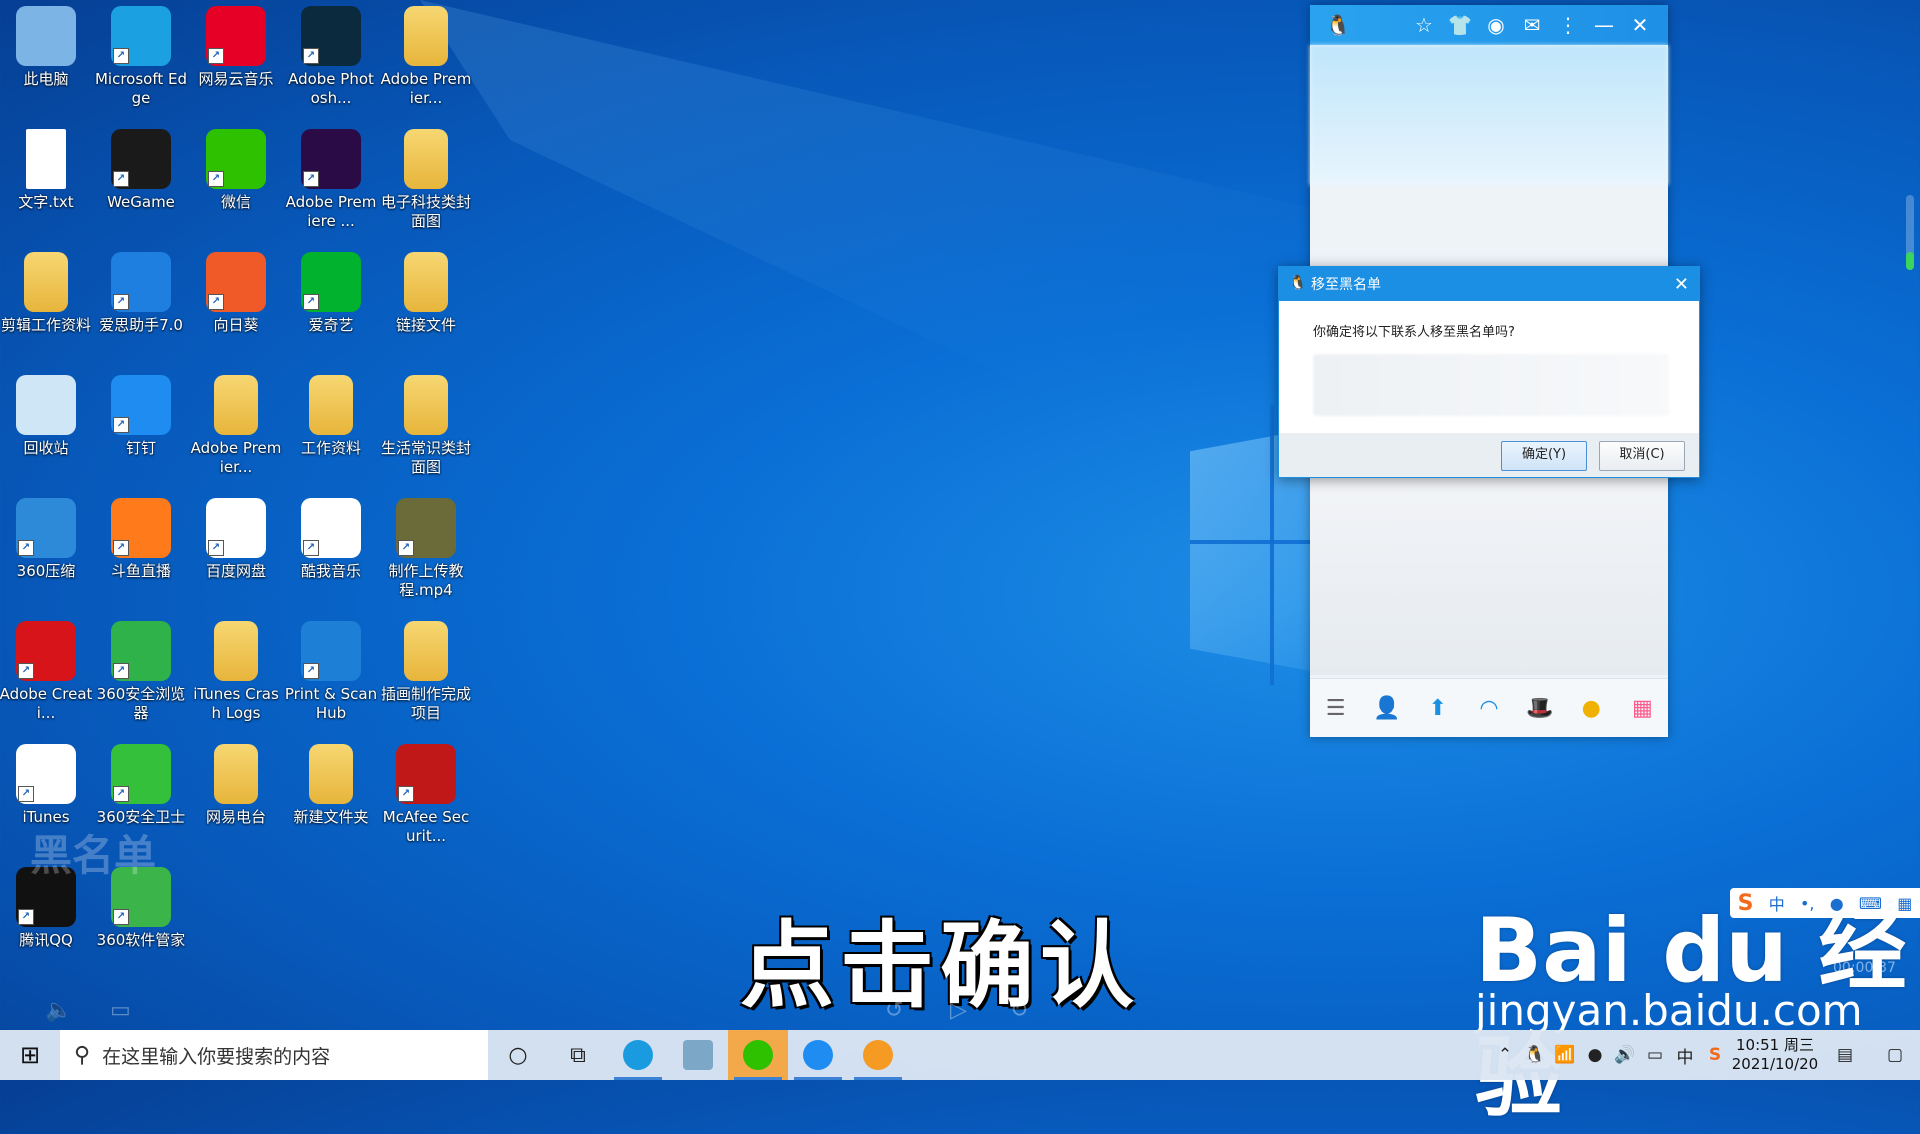 The height and width of the screenshot is (1134, 1920). What do you see at coordinates (46, 290) in the screenshot?
I see `desktop-icon: 剪辑工作资料` at bounding box center [46, 290].